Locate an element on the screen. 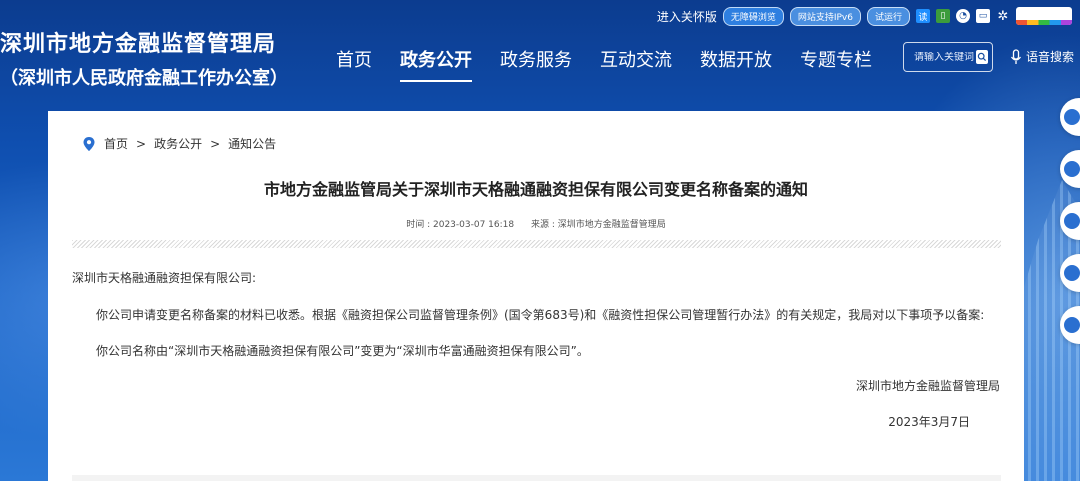  search-icon is located at coordinates (982, 57).